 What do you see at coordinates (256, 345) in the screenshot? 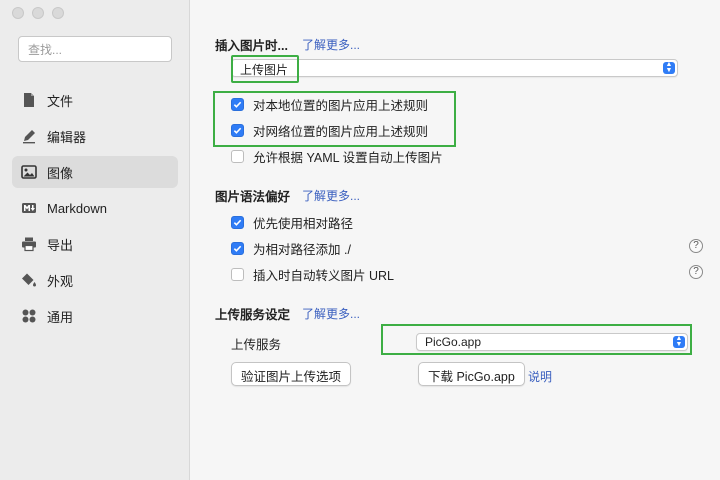
I see `upload-service-label: 上传服务` at bounding box center [256, 345].